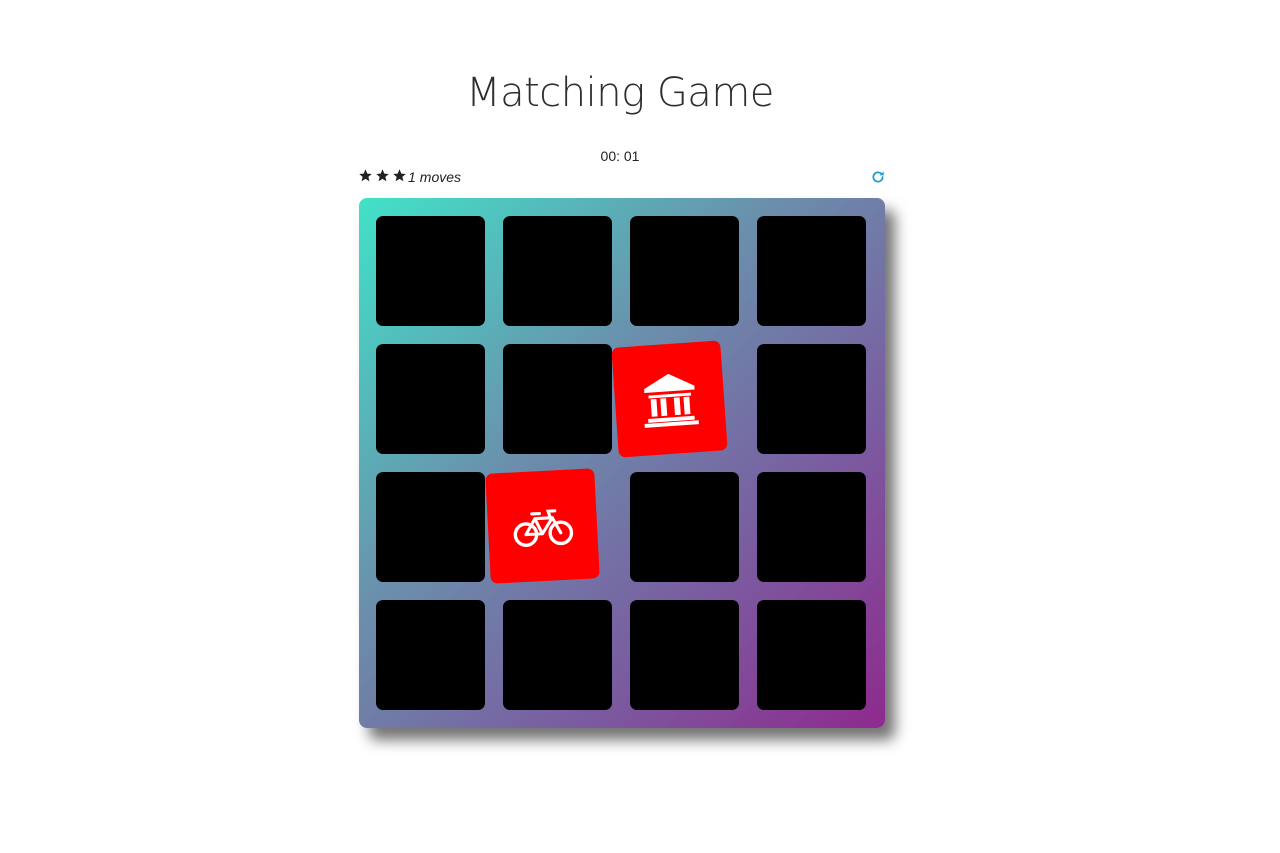 The width and height of the screenshot is (1280, 853). I want to click on star-rating, so click(382, 175).